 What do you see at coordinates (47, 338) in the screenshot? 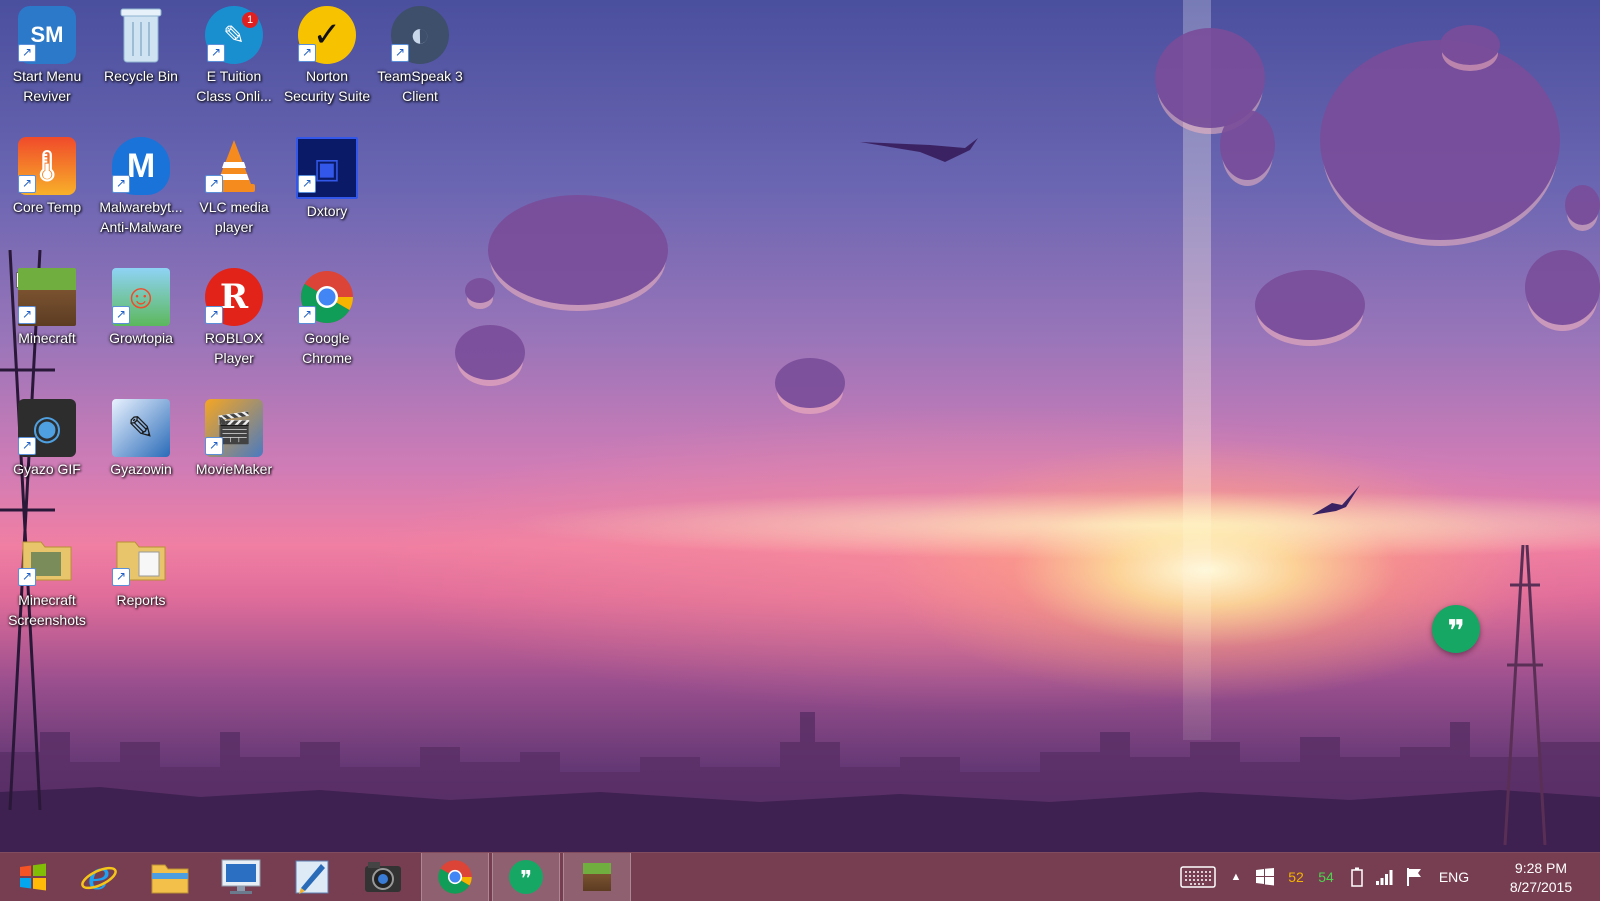
I see `desktop-icon-label: Minecraft` at bounding box center [47, 338].